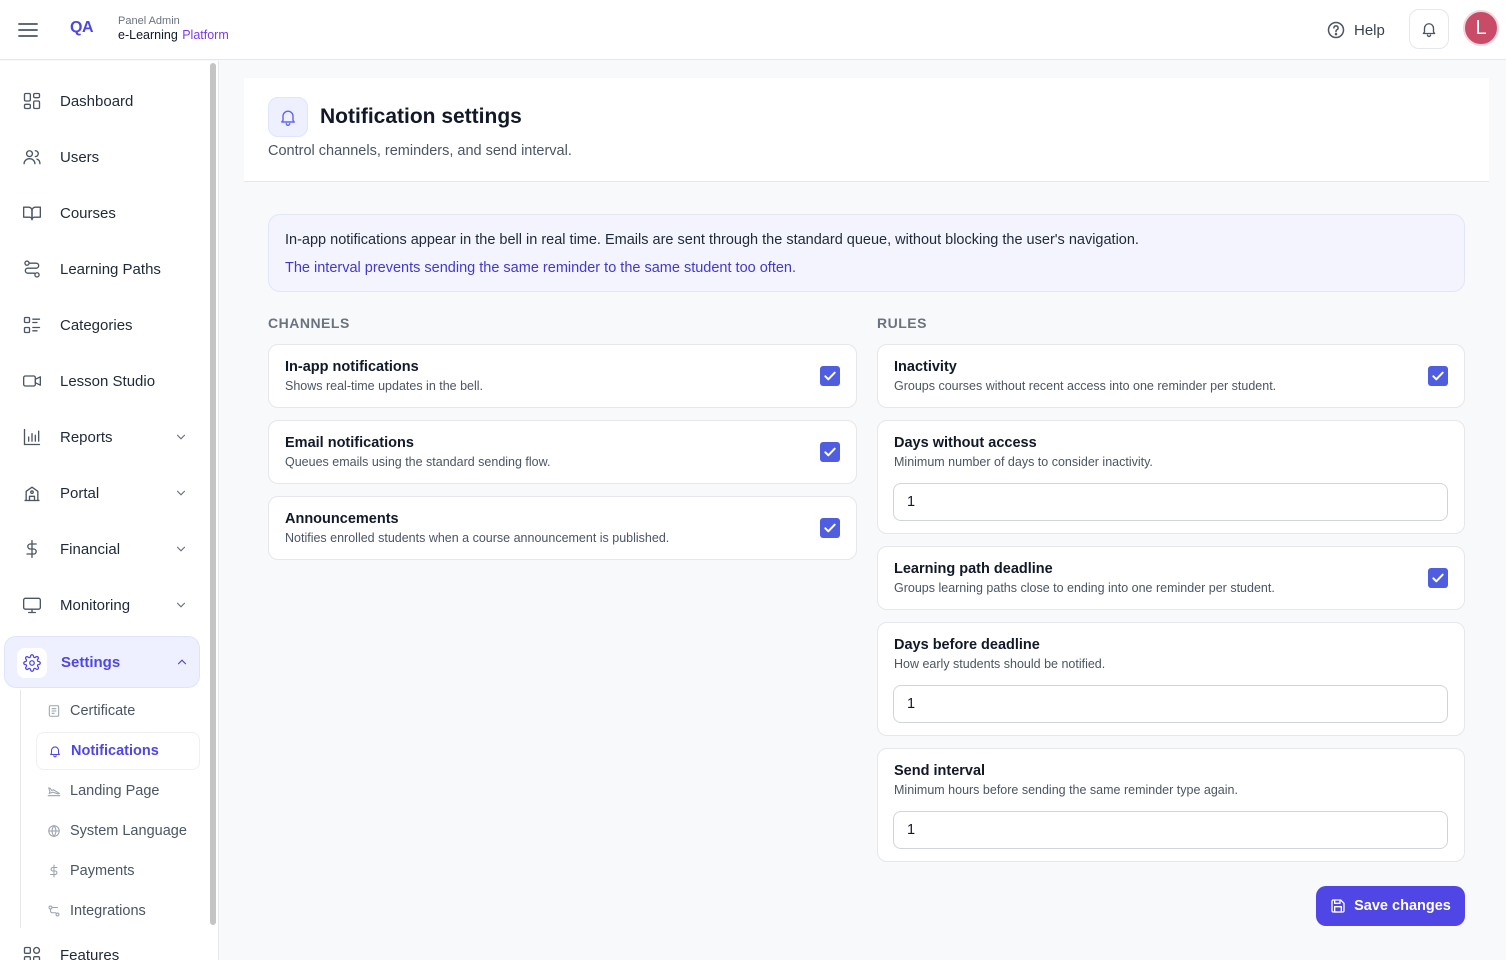 The image size is (1506, 960). What do you see at coordinates (148, 35) in the screenshot?
I see `brand-name: e-Learning` at bounding box center [148, 35].